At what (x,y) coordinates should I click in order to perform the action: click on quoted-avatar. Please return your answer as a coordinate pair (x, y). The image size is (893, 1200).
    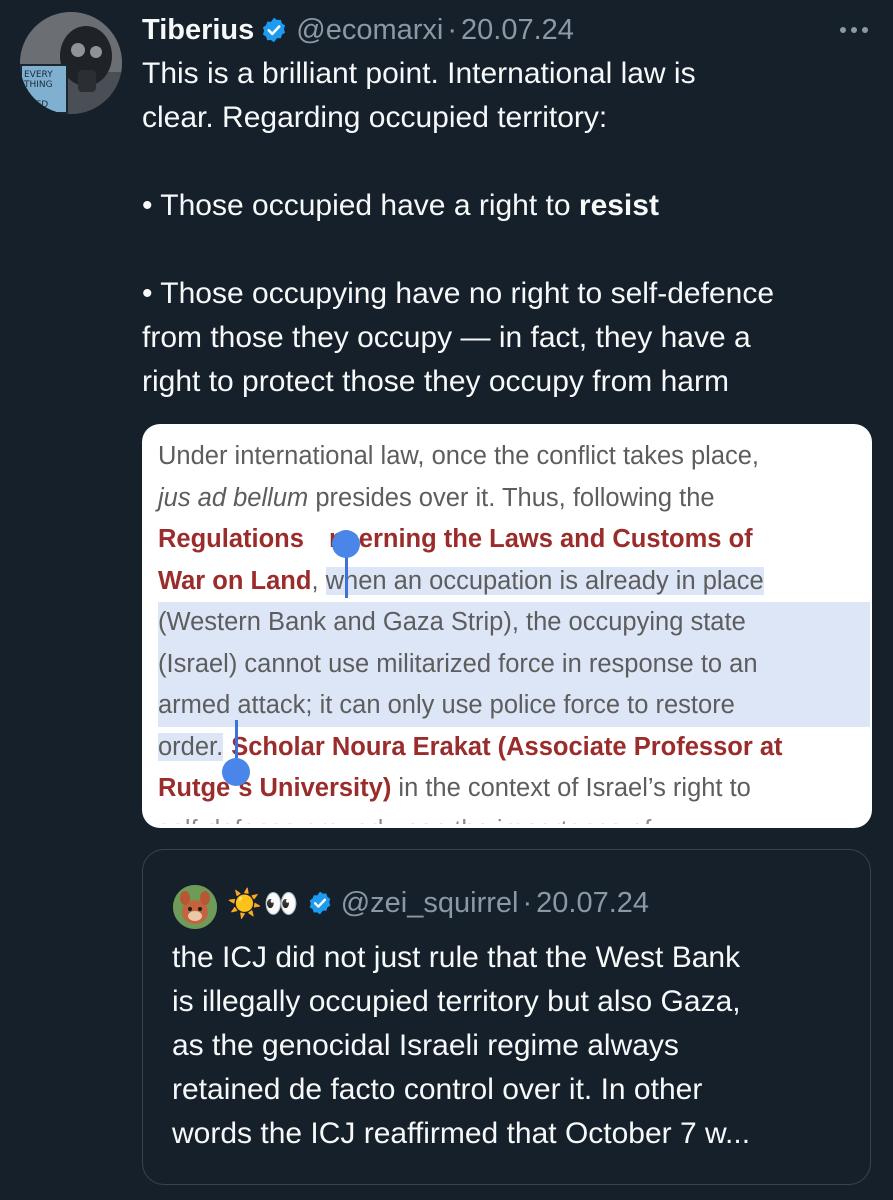
    Looking at the image, I should click on (195, 907).